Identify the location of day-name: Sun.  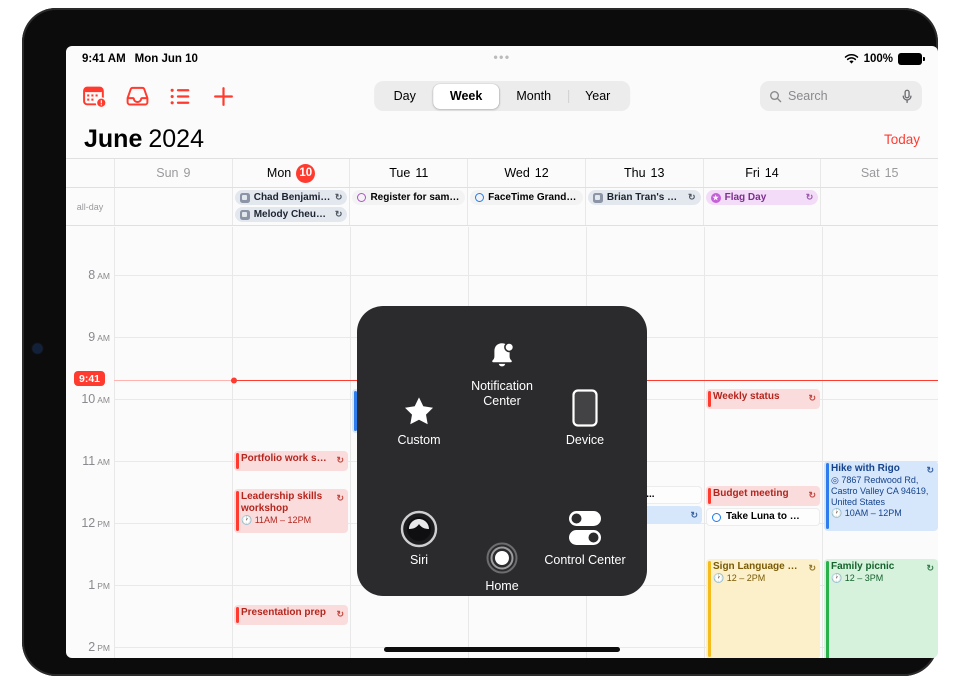
(167, 173).